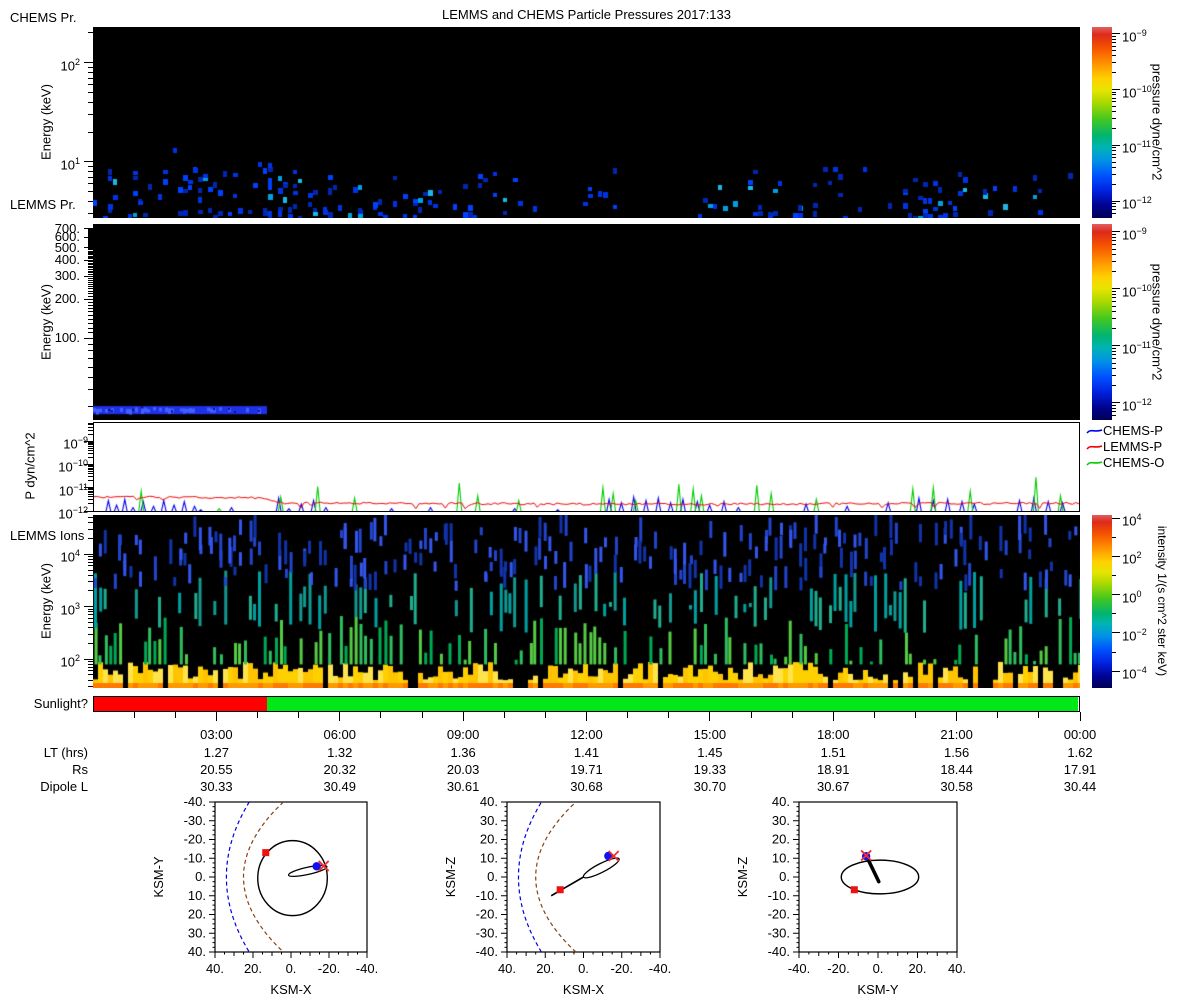 This screenshot has height=1000, width=1200. Describe the element at coordinates (43, 17) in the screenshot. I see `panel1-name-label: CHEMS Pr.` at that location.